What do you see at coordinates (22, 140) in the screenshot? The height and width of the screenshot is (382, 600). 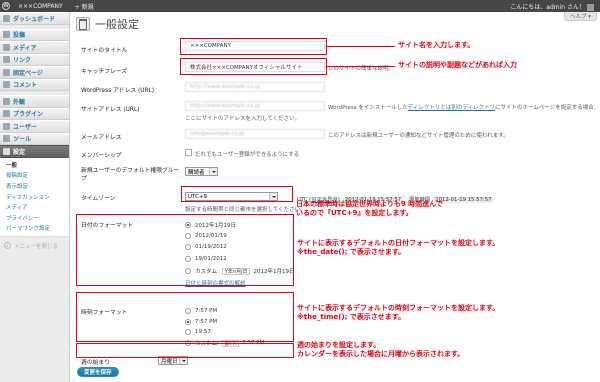 I see `sidebar-item-label: ツール` at bounding box center [22, 140].